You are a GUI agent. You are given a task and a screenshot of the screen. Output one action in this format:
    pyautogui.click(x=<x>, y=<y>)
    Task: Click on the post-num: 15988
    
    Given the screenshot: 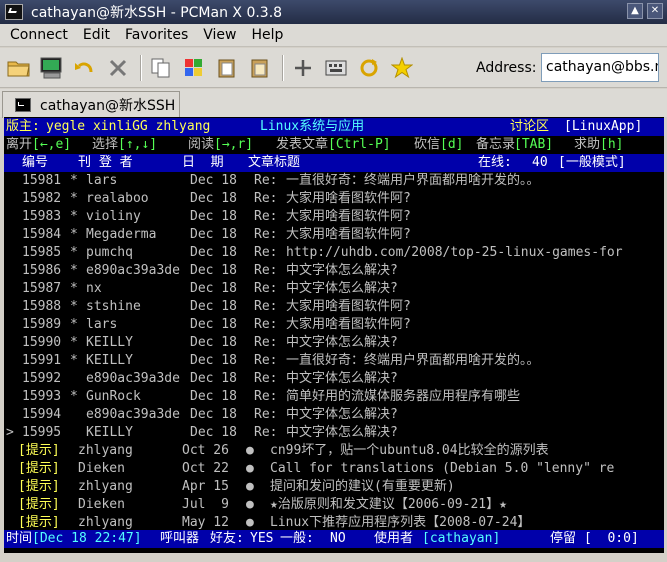 What is the action you would take?
    pyautogui.click(x=42, y=306)
    